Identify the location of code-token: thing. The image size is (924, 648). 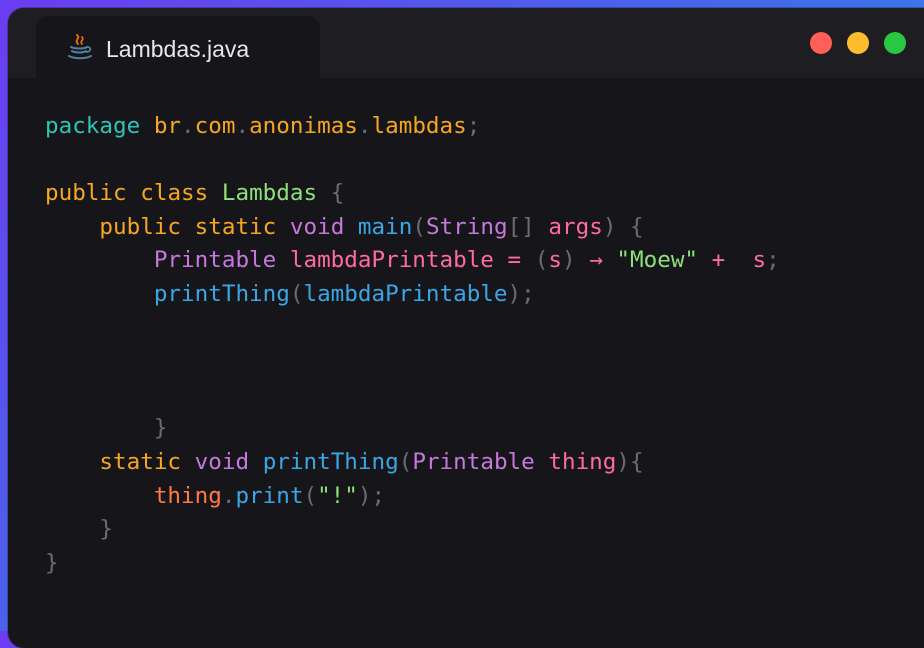
(582, 461).